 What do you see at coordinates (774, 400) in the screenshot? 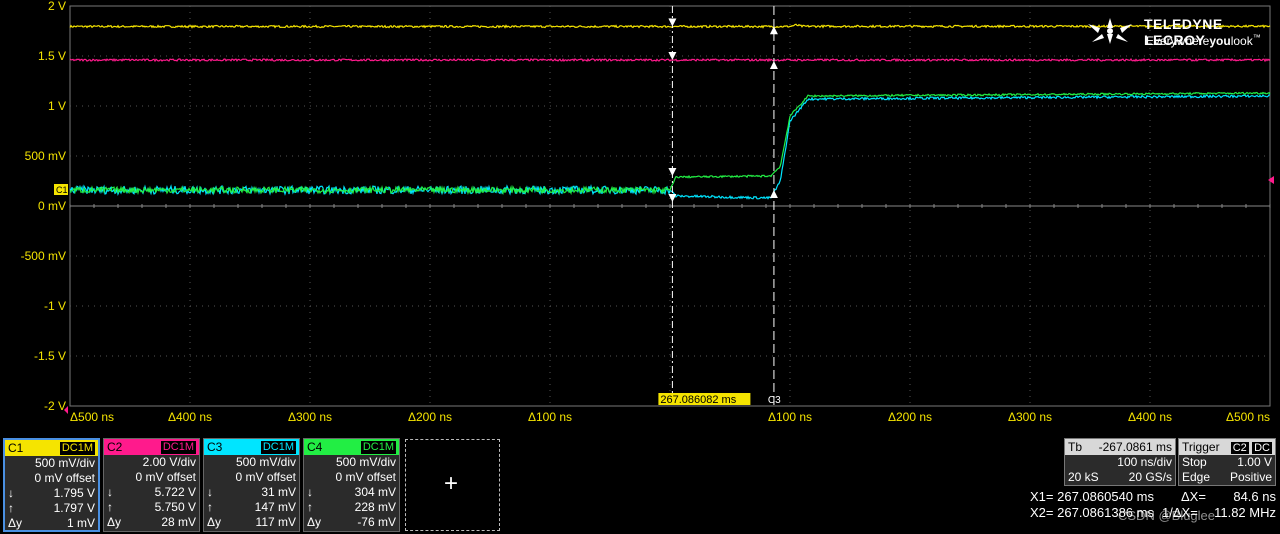
I see `cursor-x2-tag: C3` at bounding box center [774, 400].